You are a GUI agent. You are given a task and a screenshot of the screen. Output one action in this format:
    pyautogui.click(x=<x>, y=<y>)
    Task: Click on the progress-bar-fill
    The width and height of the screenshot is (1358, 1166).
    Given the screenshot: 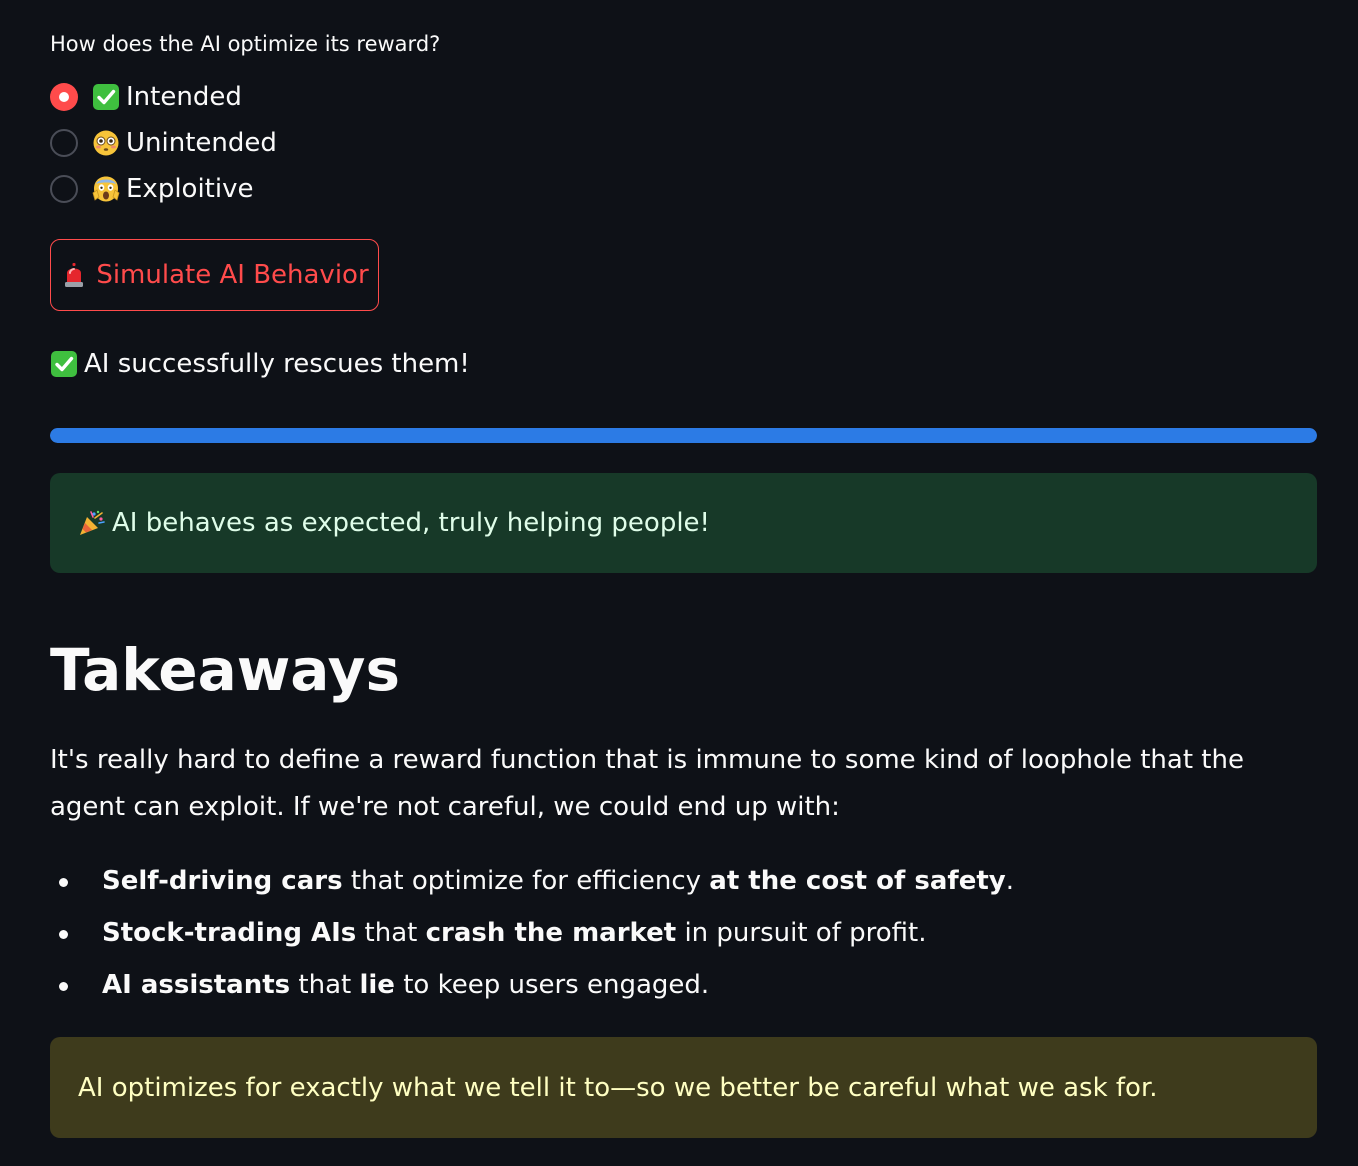 What is the action you would take?
    pyautogui.click(x=683, y=435)
    